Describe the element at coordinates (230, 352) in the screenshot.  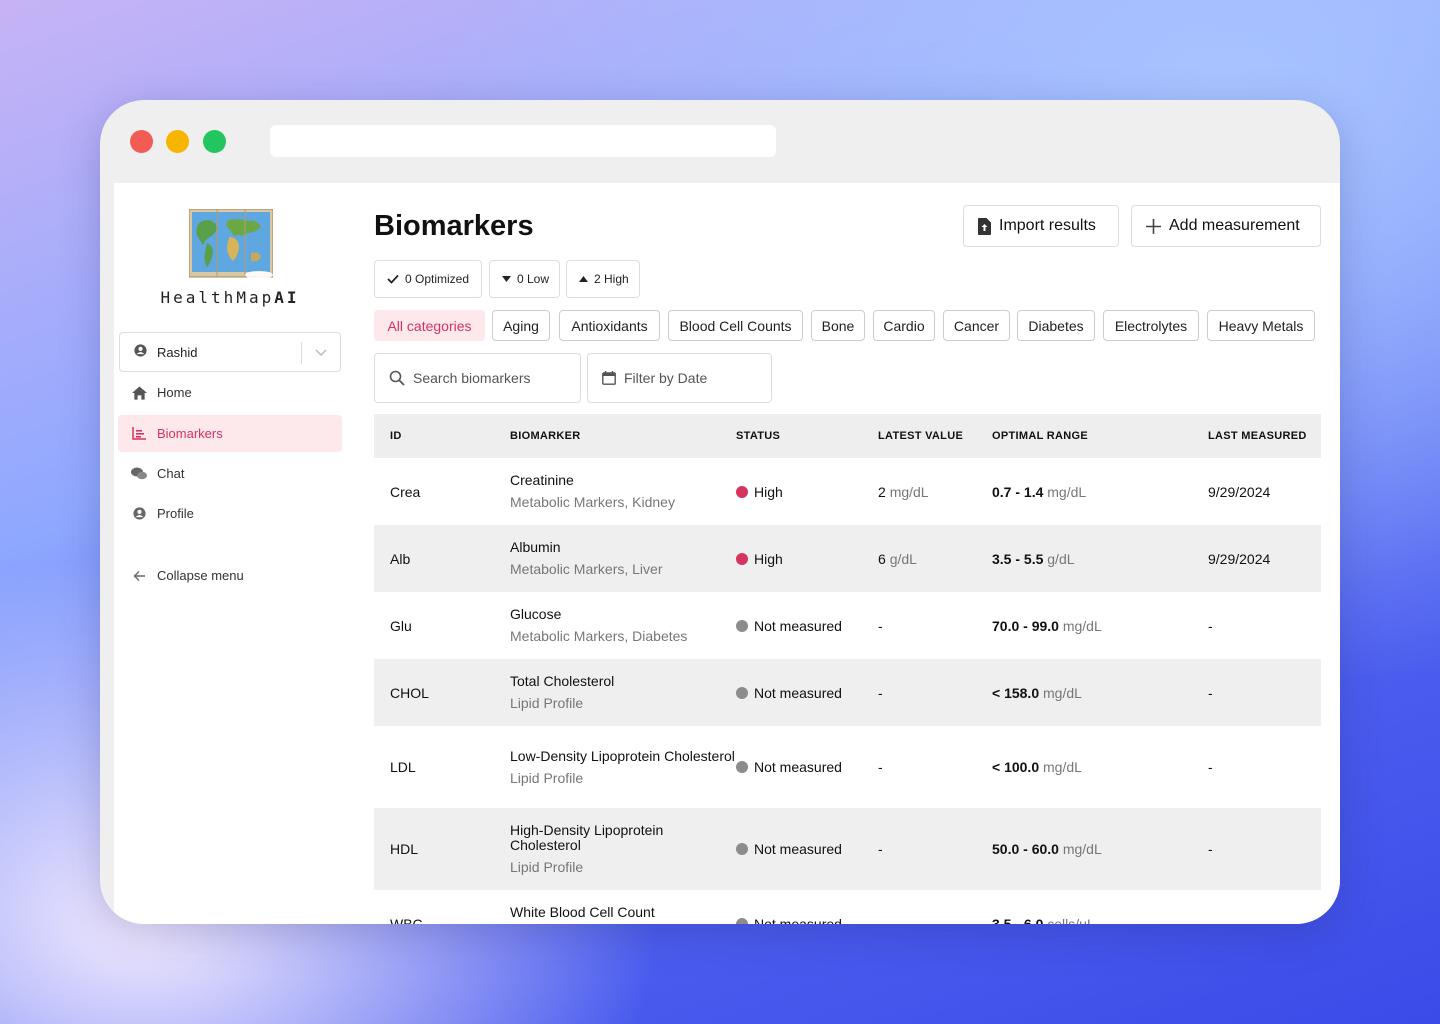
I see `user-select: Rashid` at that location.